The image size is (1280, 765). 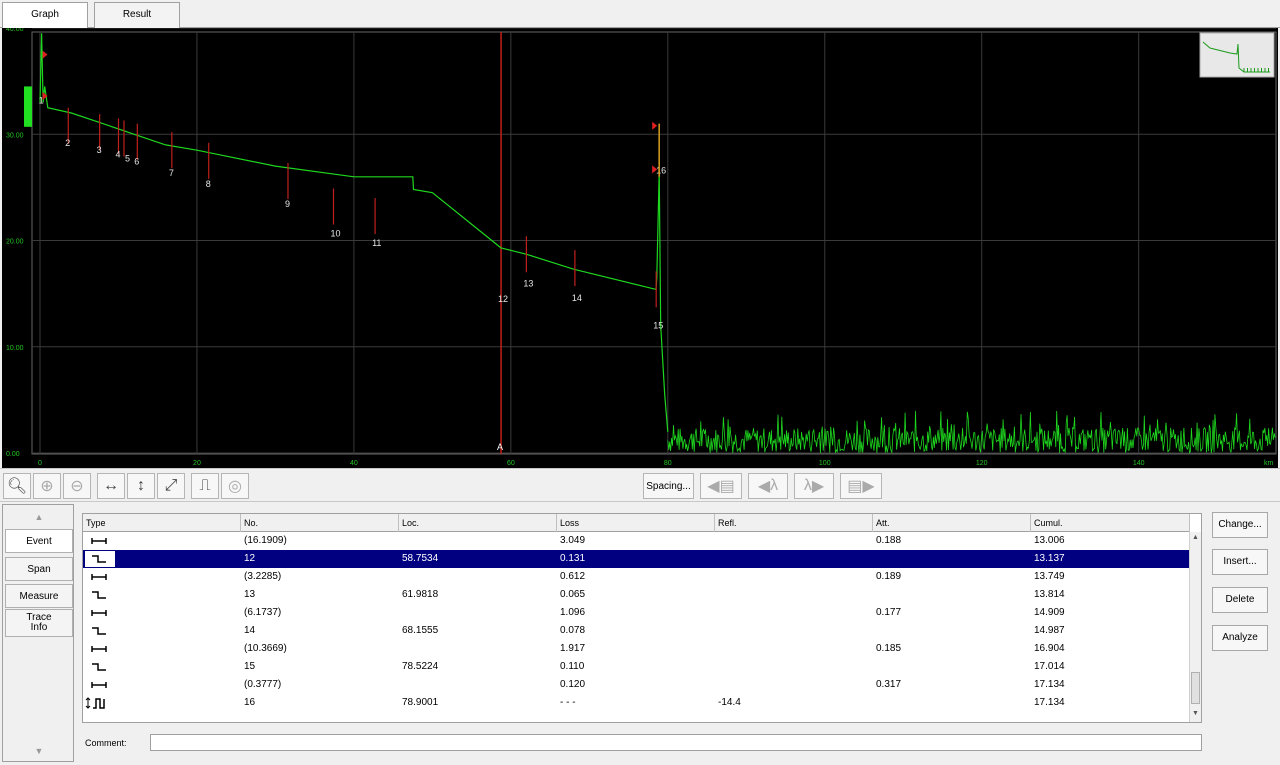 What do you see at coordinates (573, 594) in the screenshot?
I see `cell-loss: 0.065` at bounding box center [573, 594].